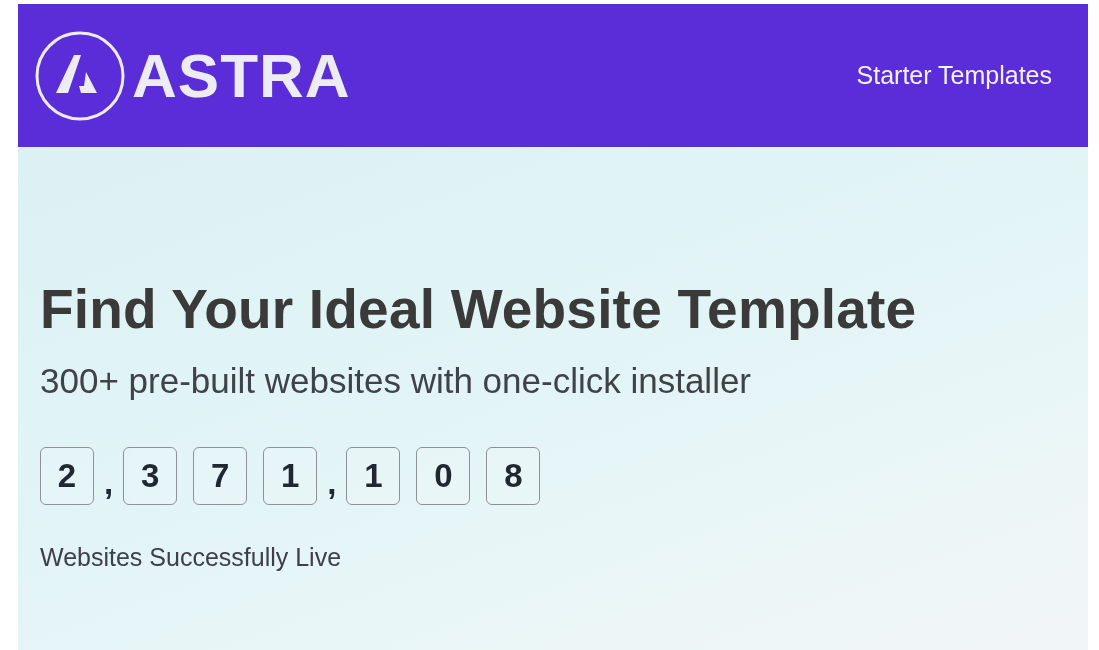 This screenshot has width=1099, height=650. What do you see at coordinates (80, 75) in the screenshot?
I see `logo-icon` at bounding box center [80, 75].